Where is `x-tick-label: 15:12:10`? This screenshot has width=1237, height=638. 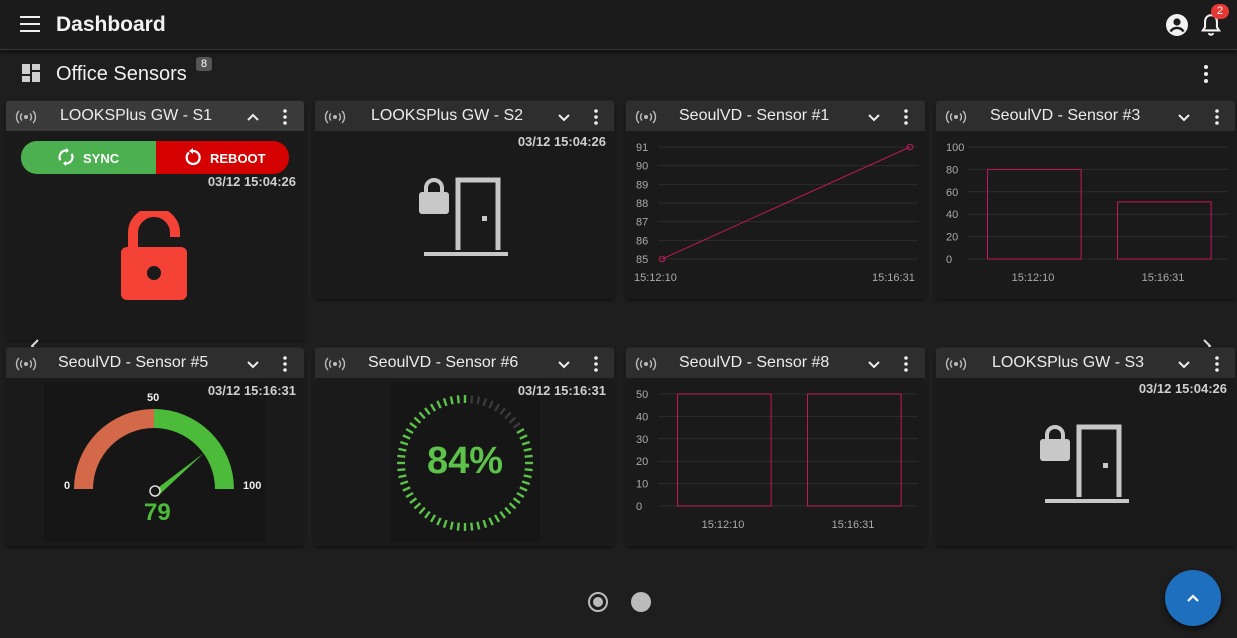 x-tick-label: 15:12:10 is located at coordinates (723, 525).